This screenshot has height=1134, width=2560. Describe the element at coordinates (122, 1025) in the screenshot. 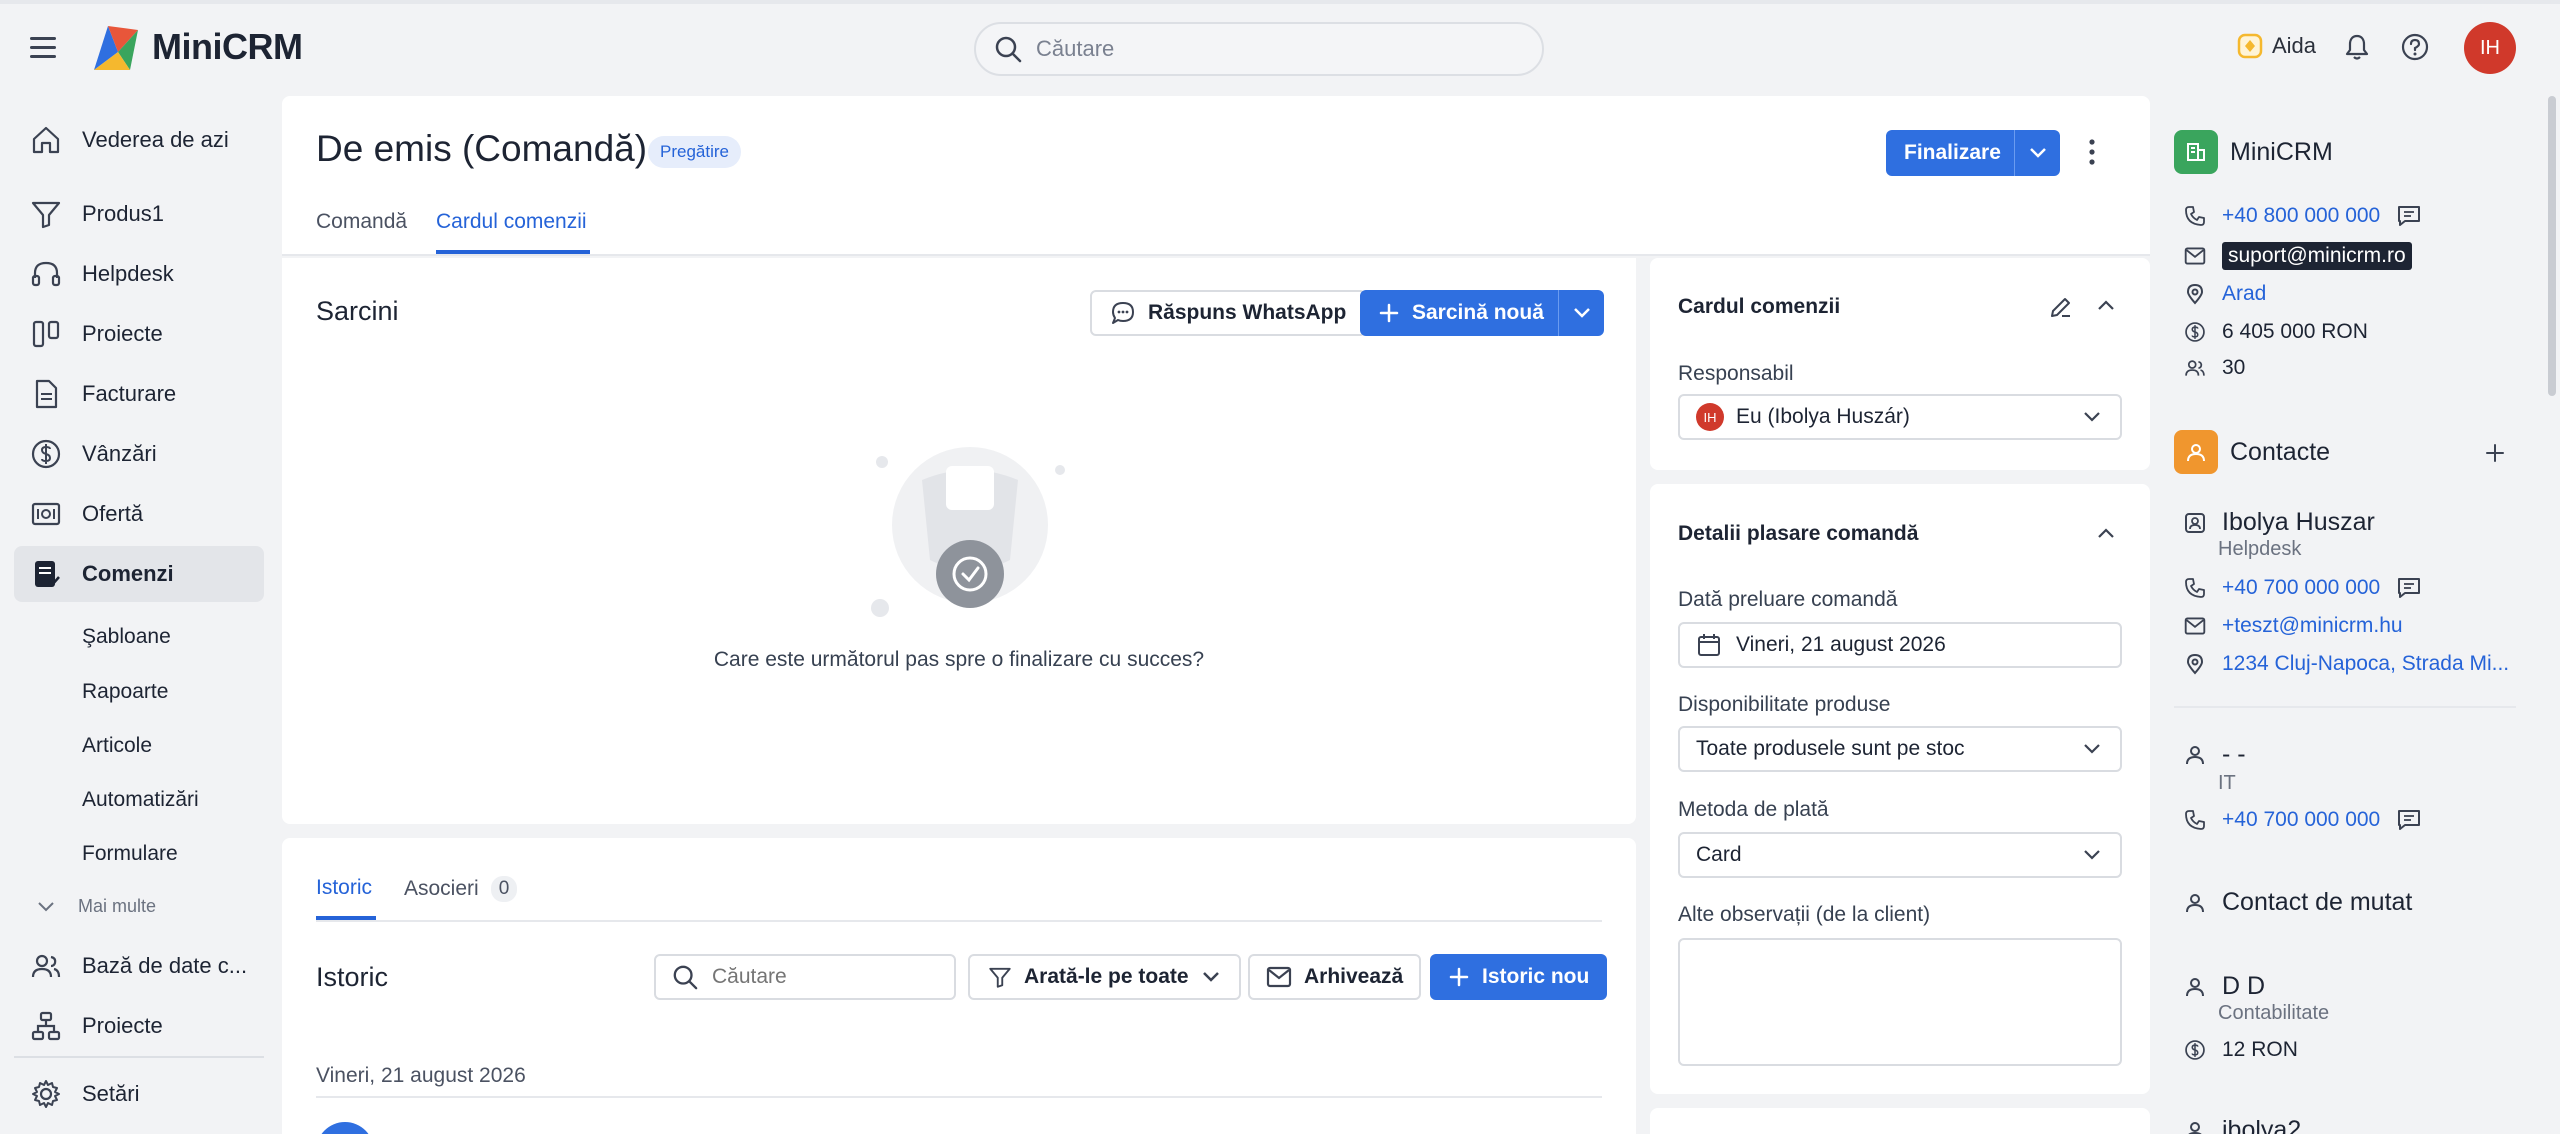

I see `sidebar-item-label: Proiecte` at that location.